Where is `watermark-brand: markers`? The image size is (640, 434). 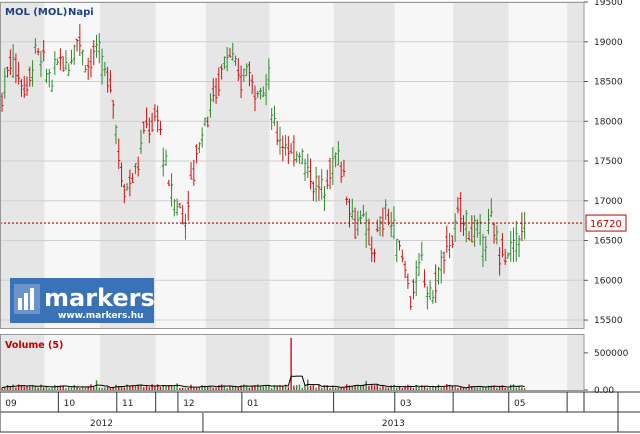 watermark-brand: markers is located at coordinates (99, 298).